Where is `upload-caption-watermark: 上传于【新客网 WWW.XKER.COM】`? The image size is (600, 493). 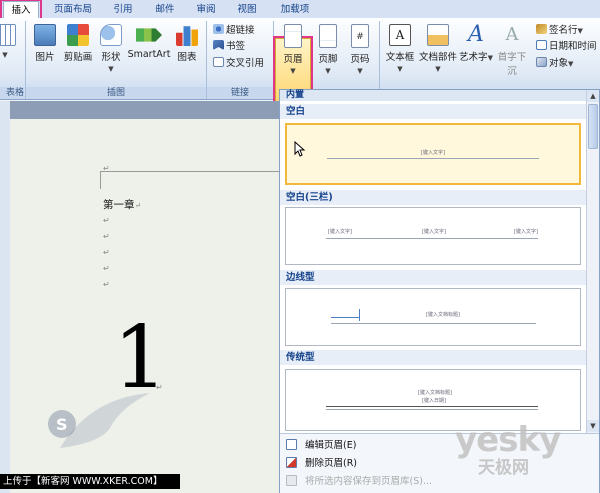 upload-caption-watermark: 上传于【新客网 WWW.XKER.COM】 is located at coordinates (90, 481).